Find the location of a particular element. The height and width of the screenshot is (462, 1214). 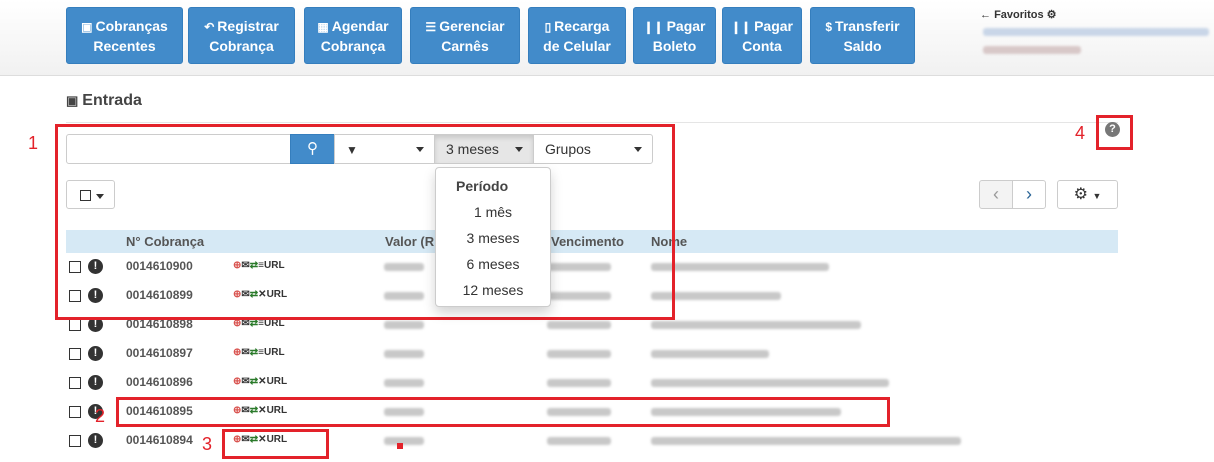

pay-bill-slip-button: ❙❙ Pagar Boleto is located at coordinates (674, 35).